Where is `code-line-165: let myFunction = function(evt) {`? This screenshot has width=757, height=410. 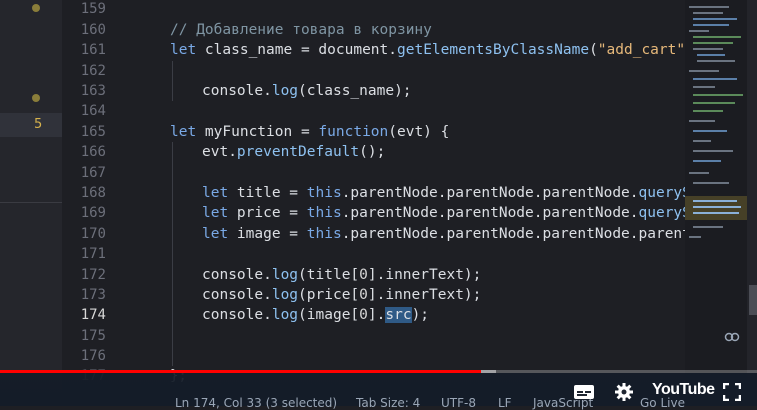
code-line-165: let myFunction = function(evt) { is located at coordinates (309, 132).